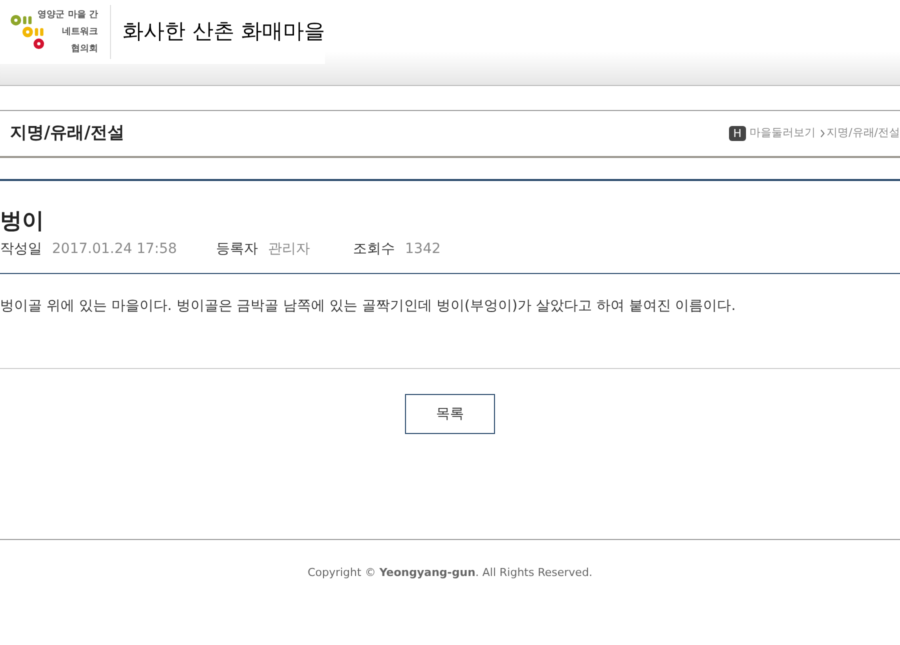 This screenshot has width=900, height=645. I want to click on site-title: 화사한 산촌 화매마을, so click(223, 32).